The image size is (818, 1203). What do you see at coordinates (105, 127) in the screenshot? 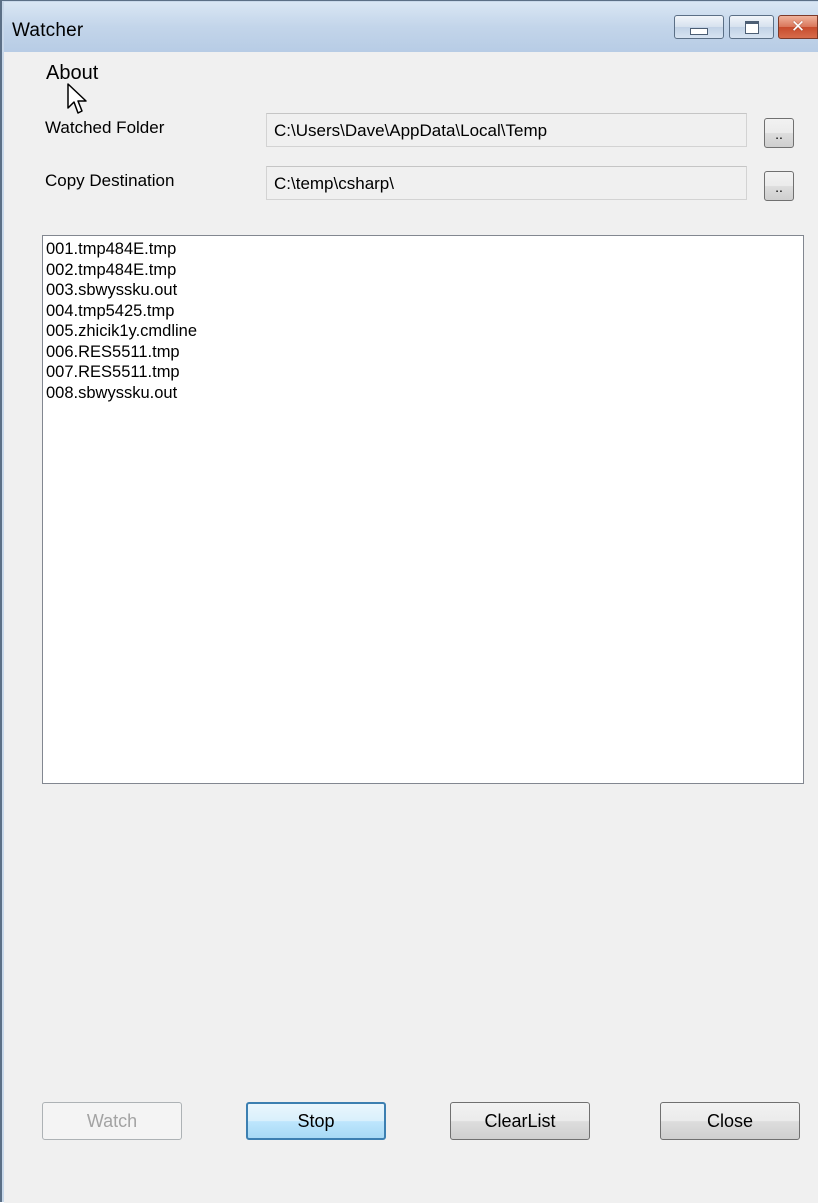
I see `watched-folder-label: Watched Folder` at bounding box center [105, 127].